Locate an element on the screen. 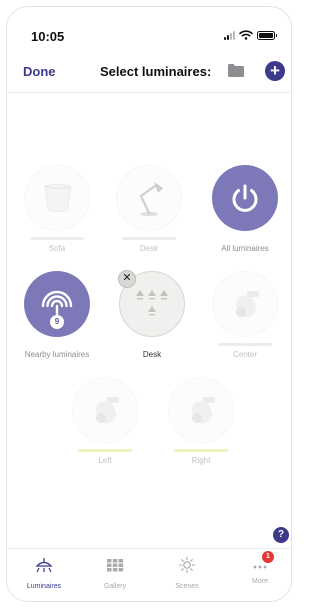 This screenshot has width=320, height=608. status-time: 10:05 is located at coordinates (48, 36).